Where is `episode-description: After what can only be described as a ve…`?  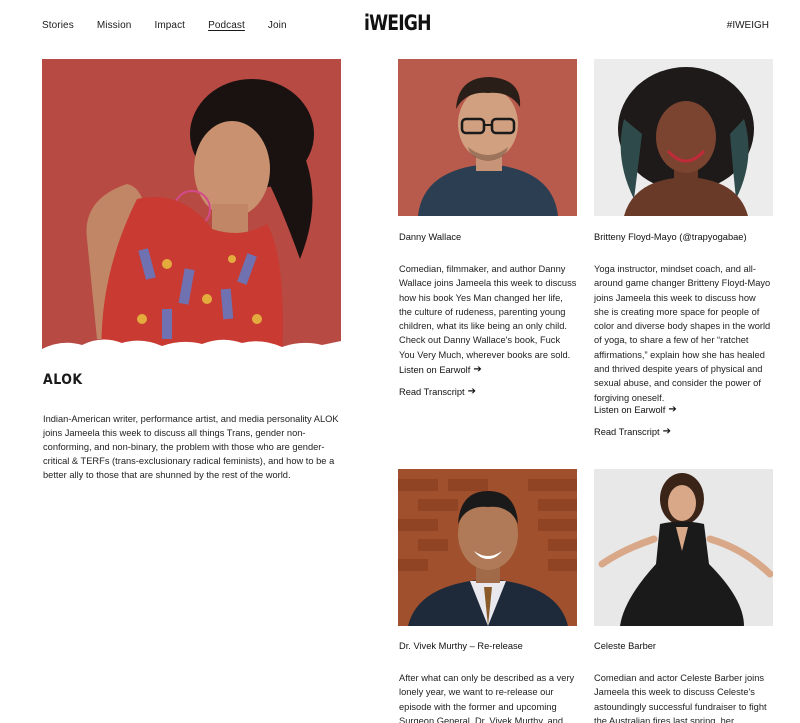 episode-description: After what can only be described as a ve… is located at coordinates (487, 698).